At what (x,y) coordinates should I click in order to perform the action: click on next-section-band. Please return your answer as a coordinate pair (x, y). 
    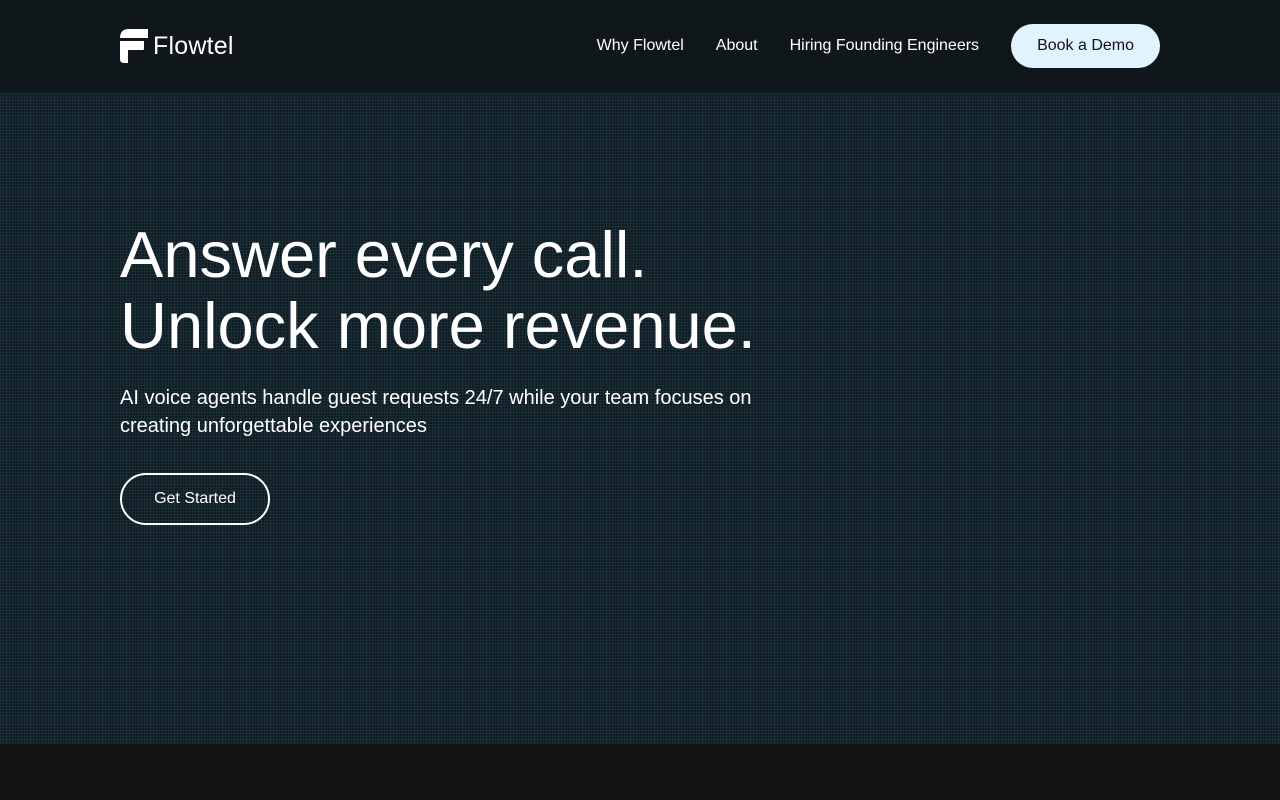
    Looking at the image, I should click on (640, 772).